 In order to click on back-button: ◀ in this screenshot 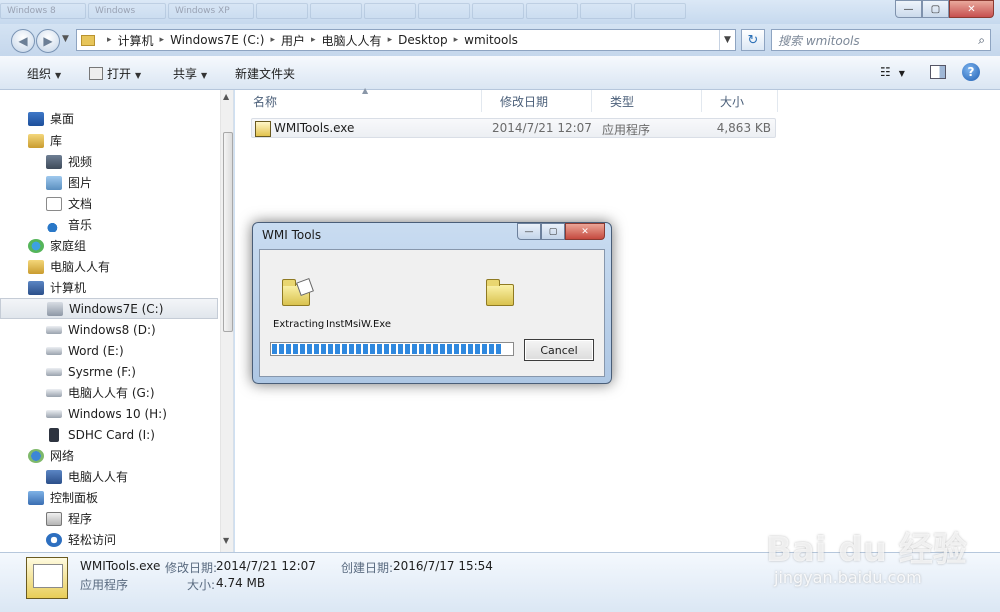, I will do `click(23, 41)`.